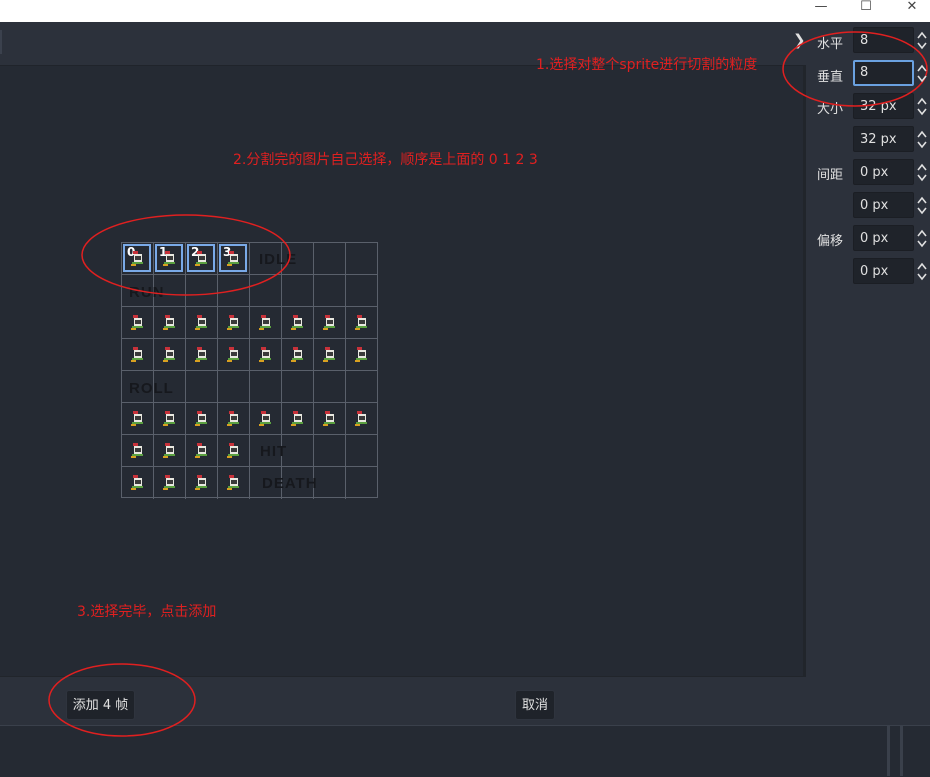  I want to click on minimize-button: —, so click(821, 11).